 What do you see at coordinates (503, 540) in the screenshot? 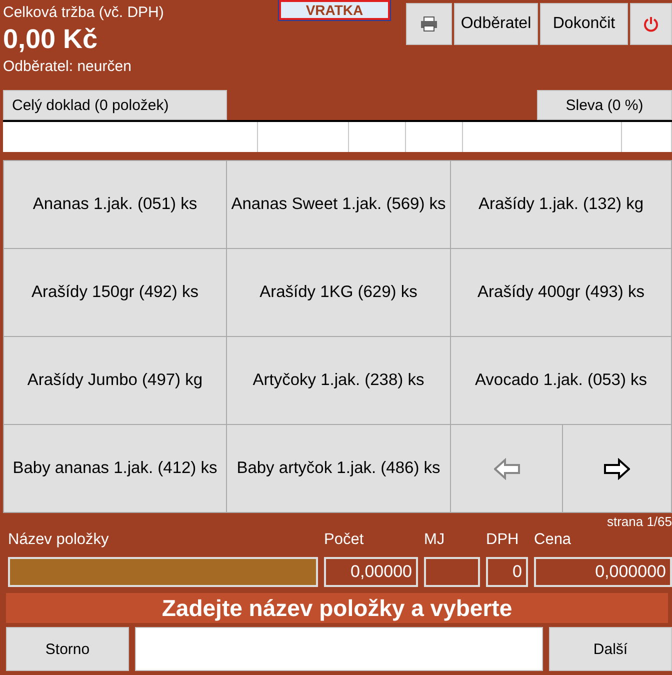
I see `field-label: DPH` at bounding box center [503, 540].